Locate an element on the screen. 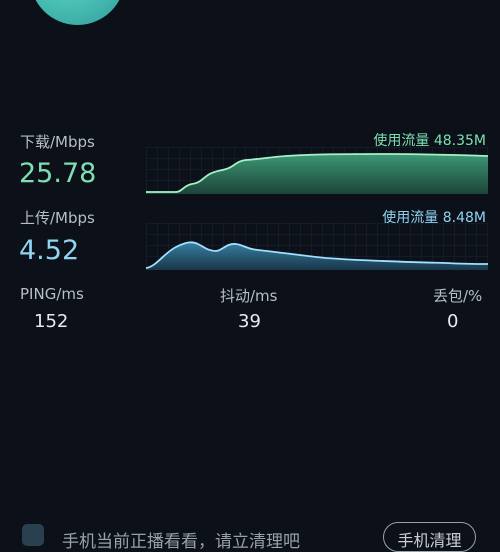 The width and height of the screenshot is (500, 552). jitter-value: 39 is located at coordinates (249, 321).